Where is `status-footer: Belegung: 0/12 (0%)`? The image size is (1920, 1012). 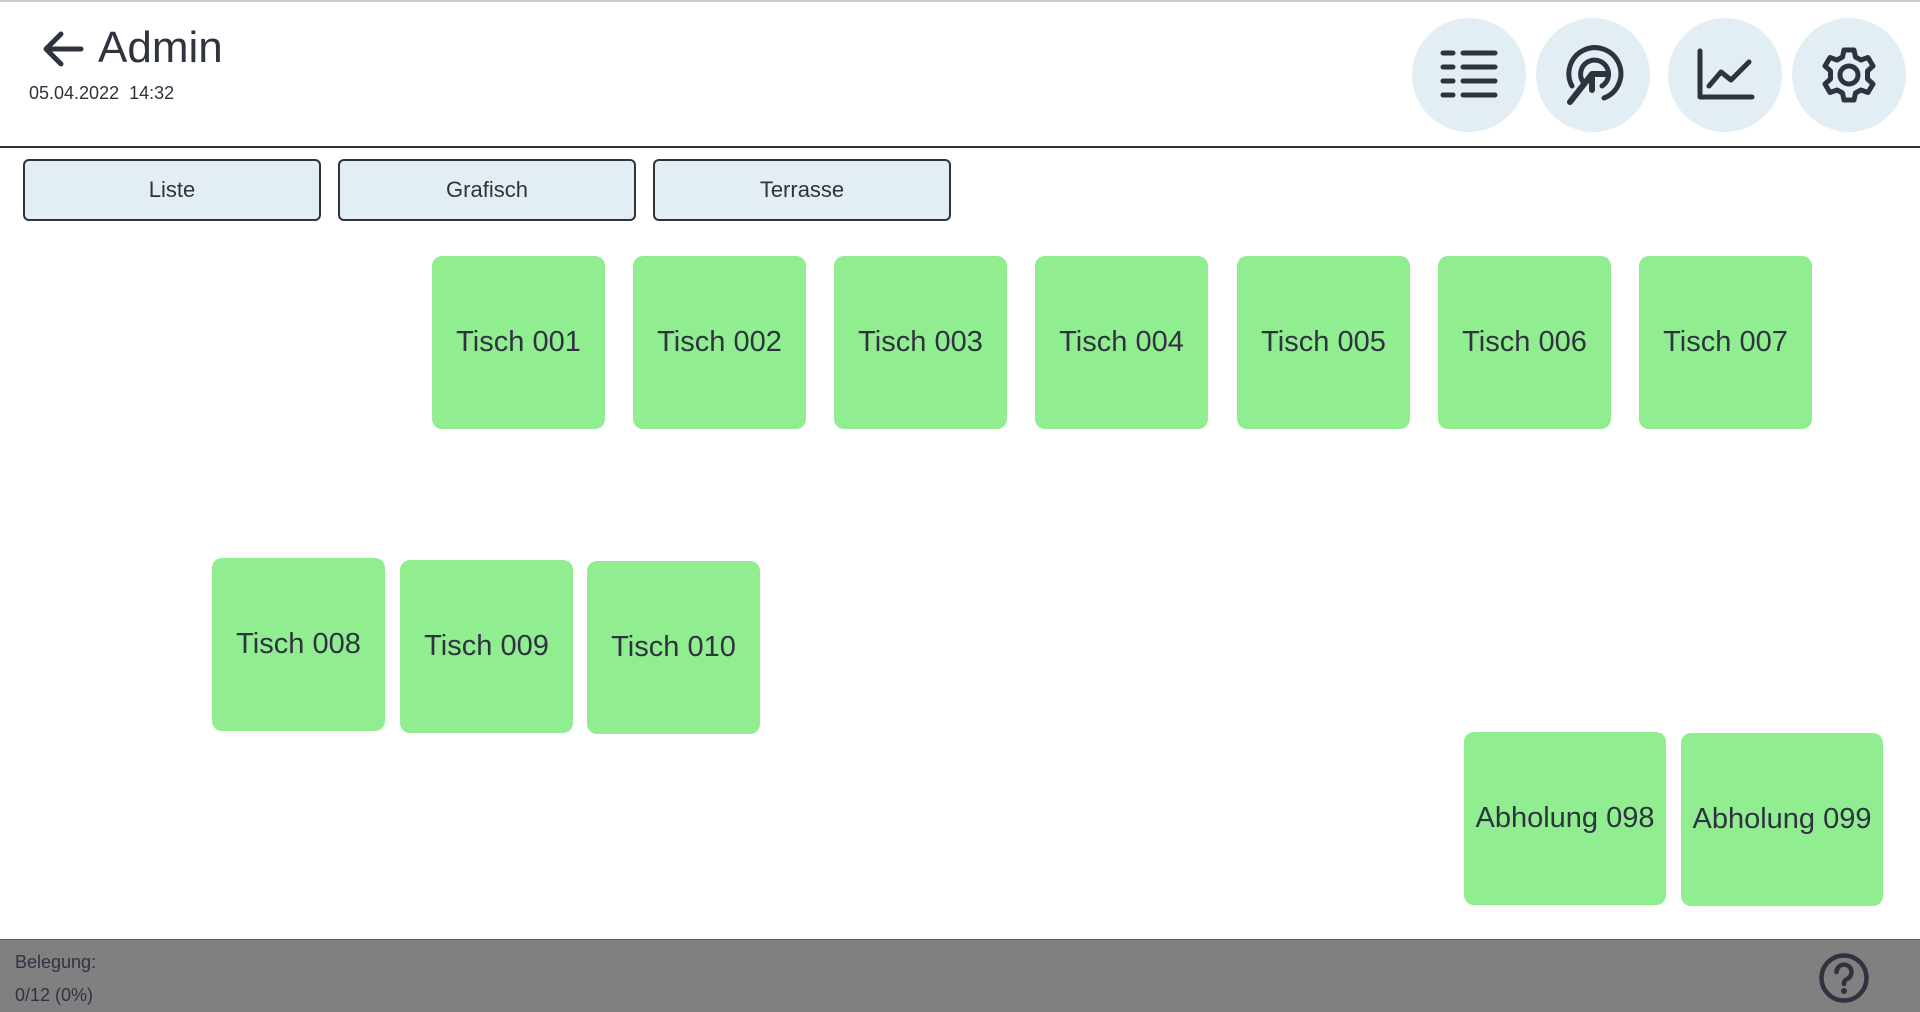 status-footer: Belegung: 0/12 (0%) is located at coordinates (960, 975).